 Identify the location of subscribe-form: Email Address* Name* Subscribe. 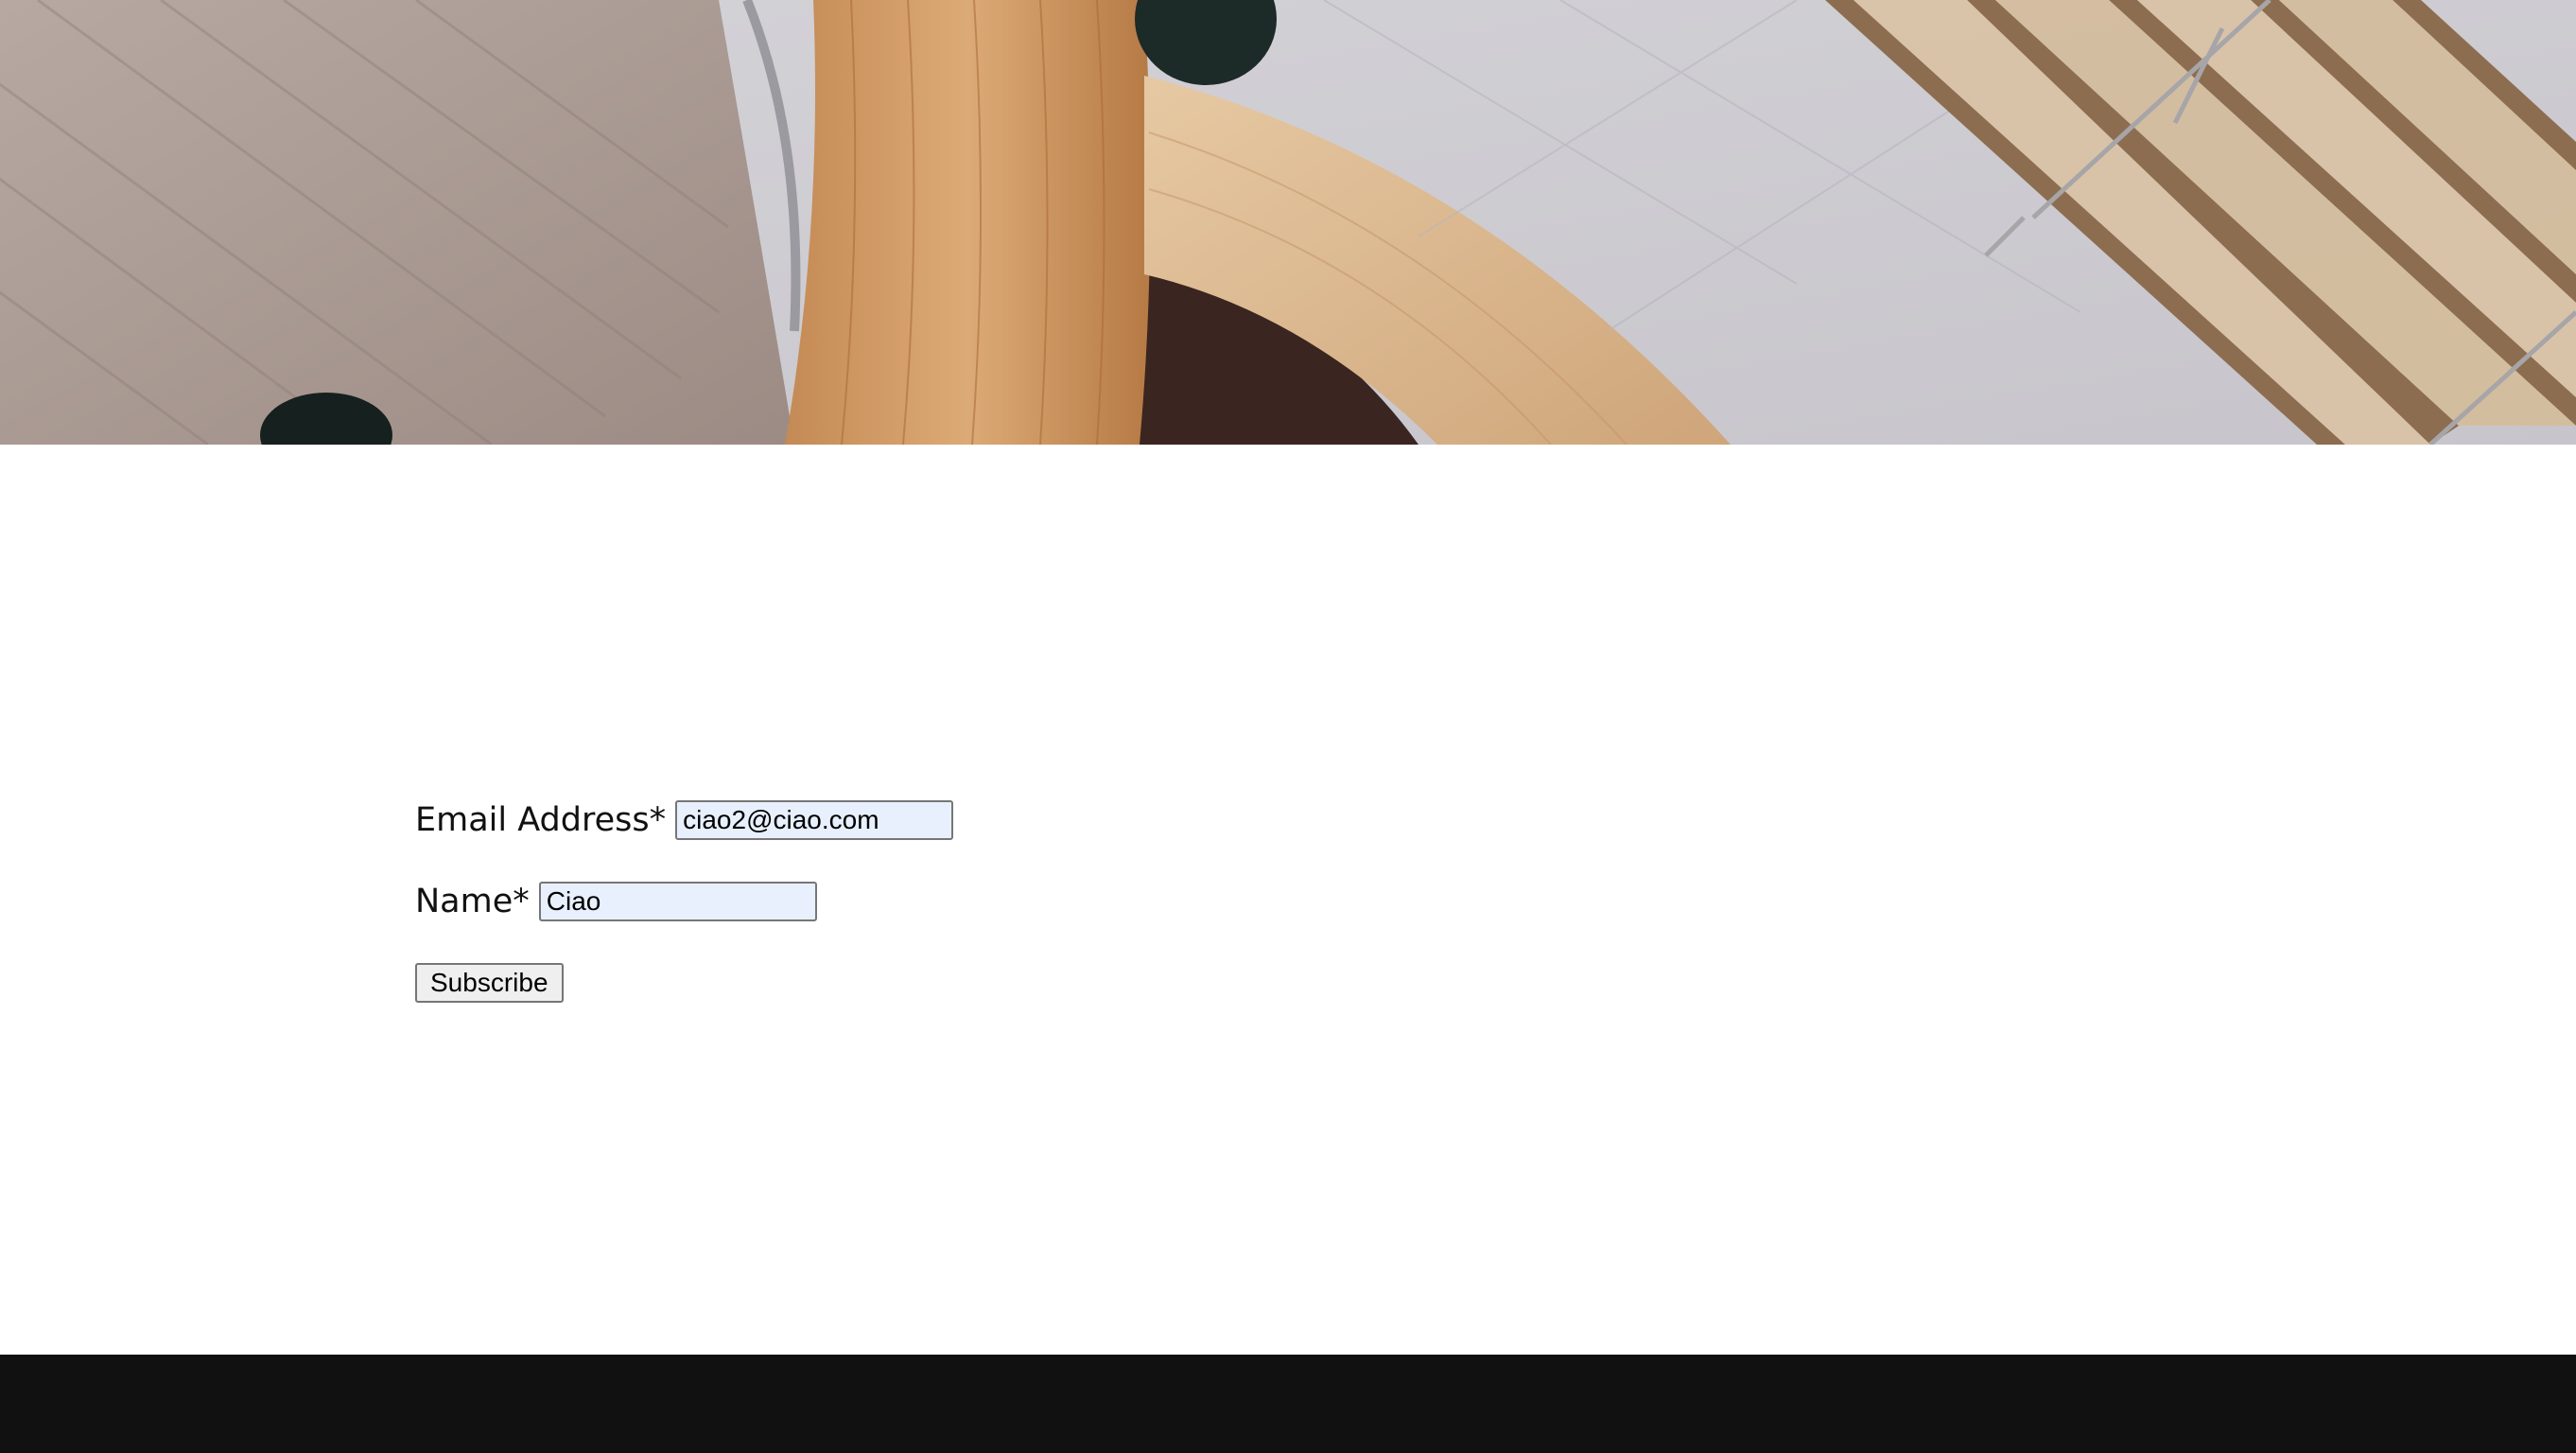
(684, 915).